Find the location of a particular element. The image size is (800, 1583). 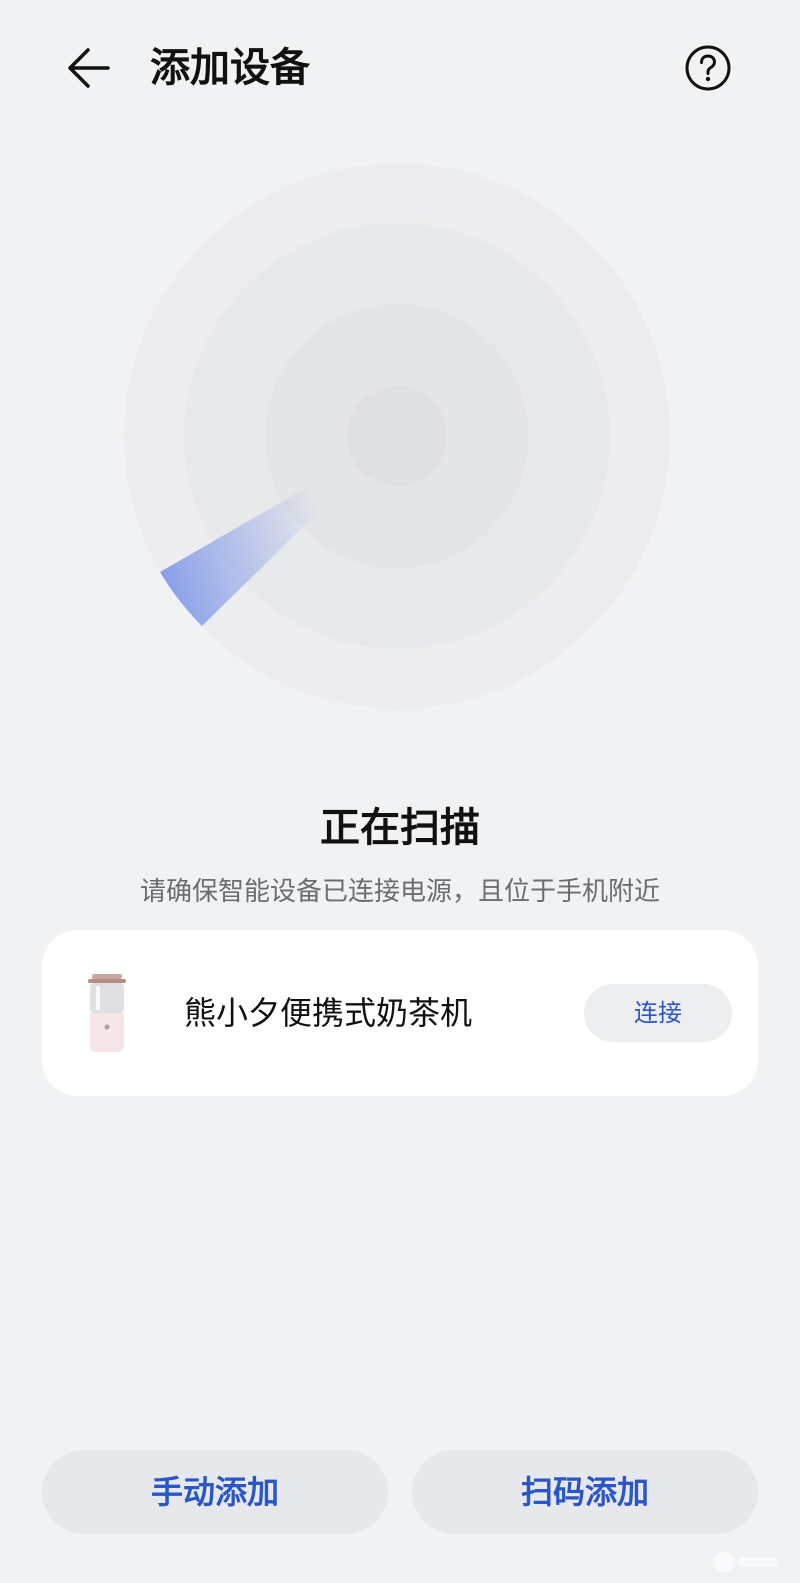

scan-code-add-button: 扫码添加 is located at coordinates (585, 1492).